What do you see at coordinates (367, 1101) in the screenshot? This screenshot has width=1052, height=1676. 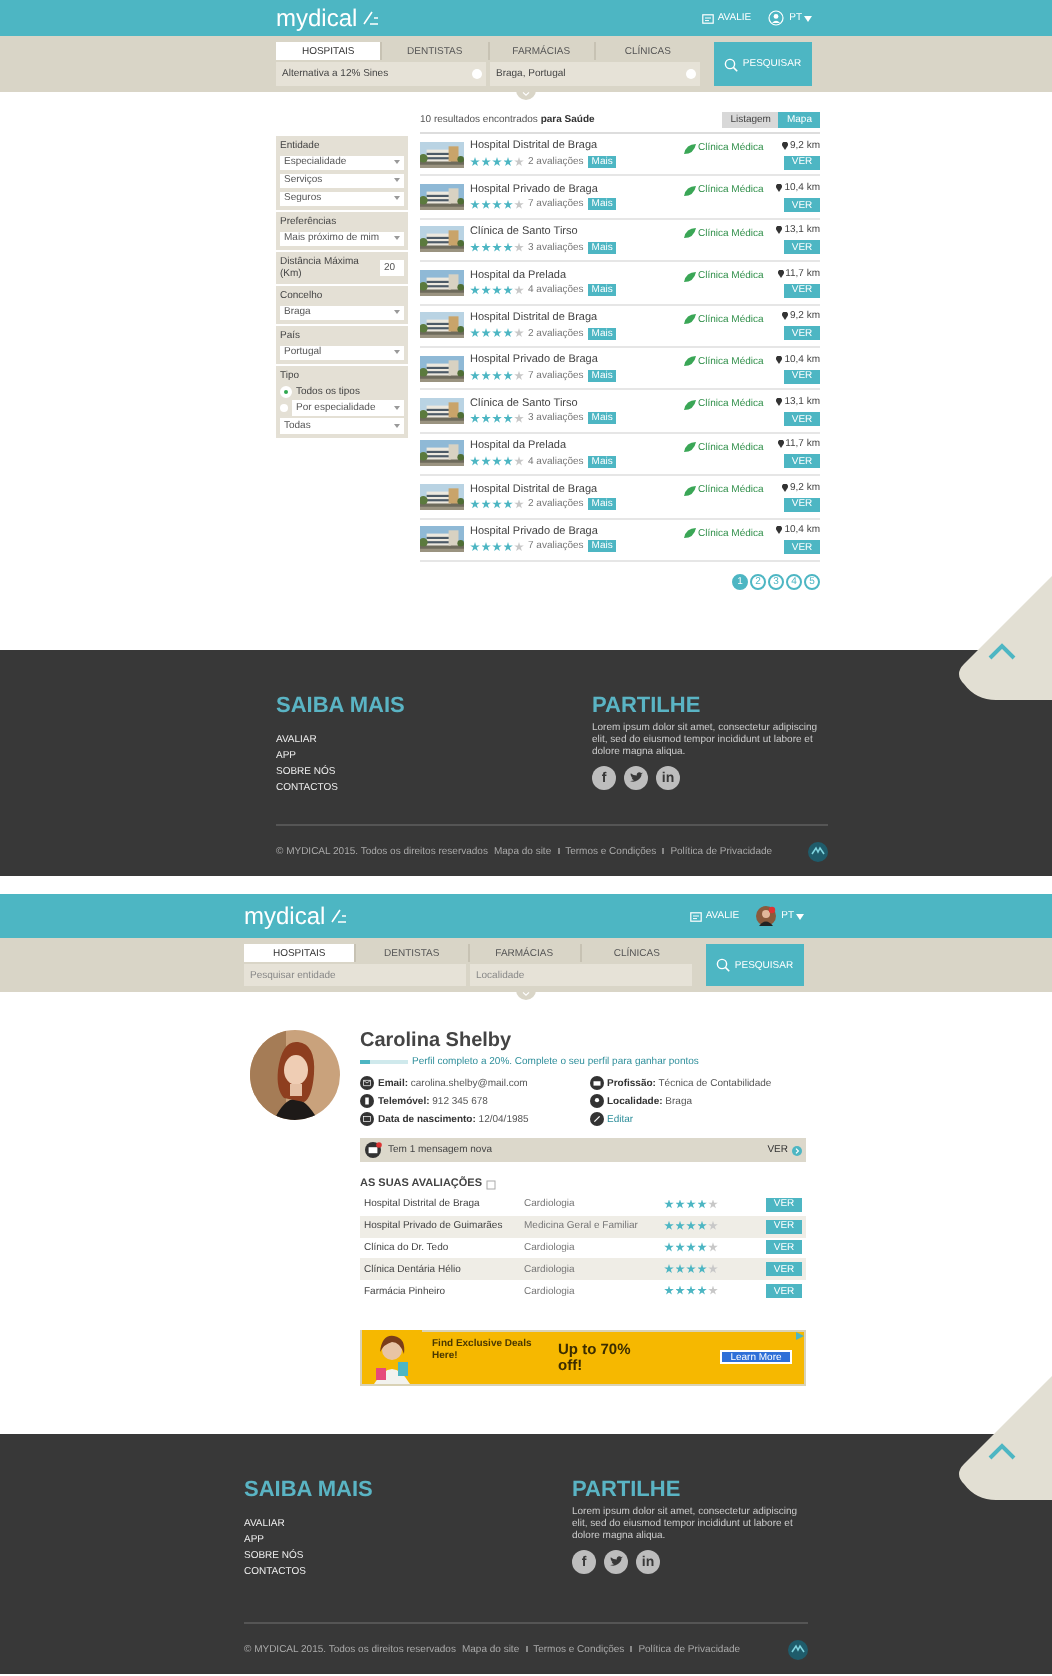 I see `phone-icon` at bounding box center [367, 1101].